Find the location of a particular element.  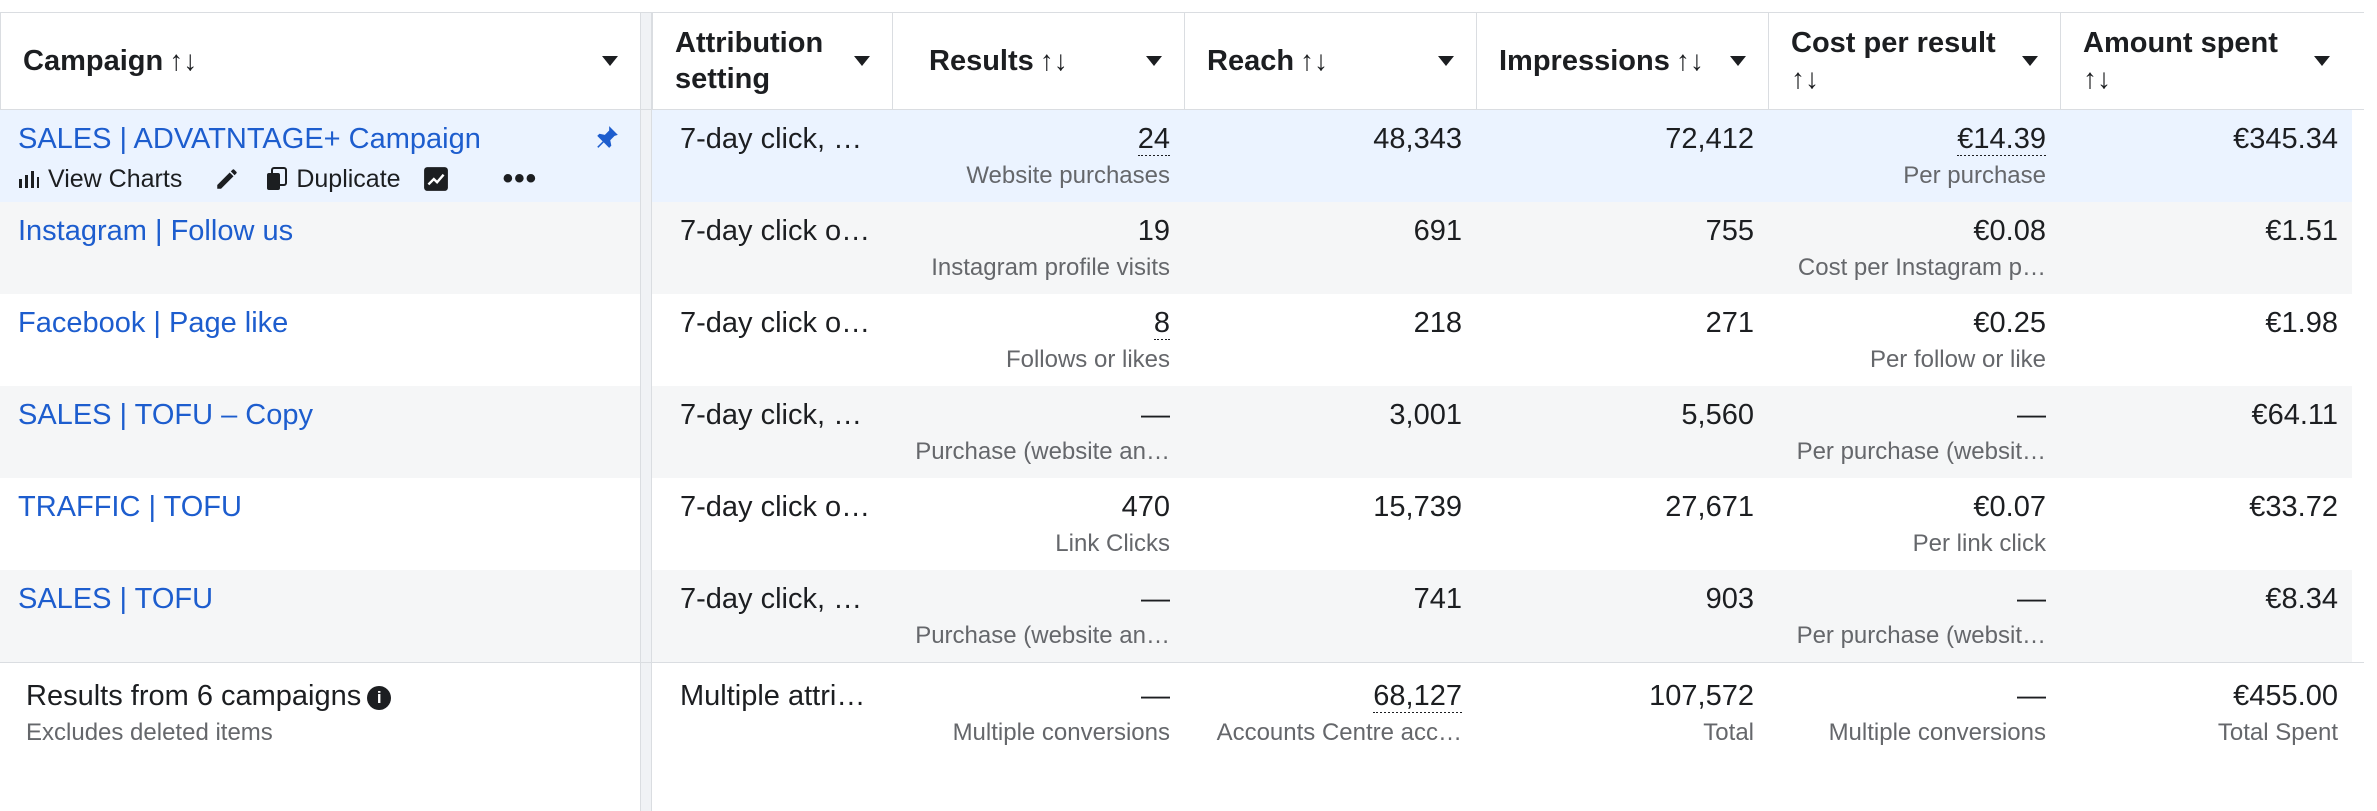

reach-value: 741 is located at coordinates (1437, 599).